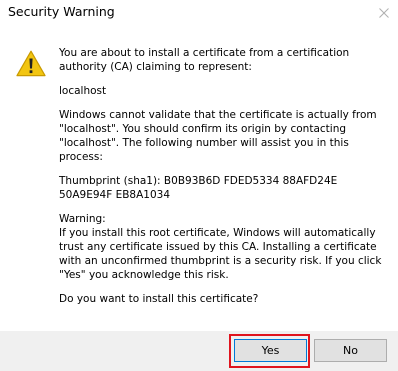 This screenshot has height=371, width=398. I want to click on close-icon, so click(384, 13).